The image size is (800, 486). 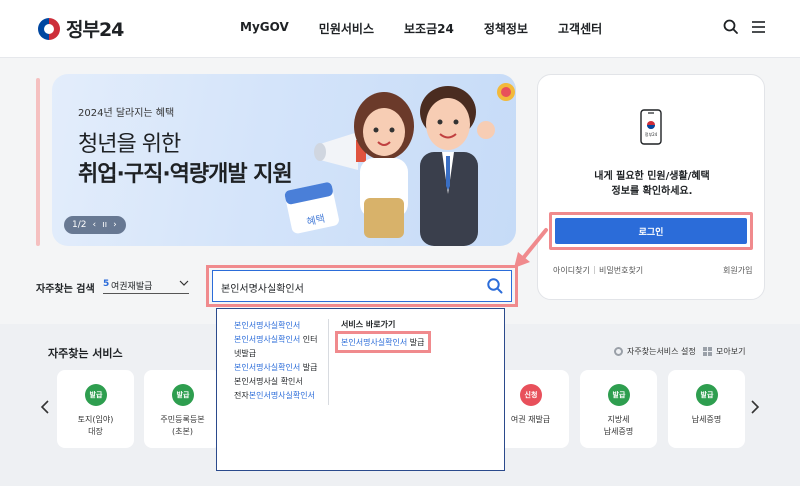 What do you see at coordinates (276, 326) in the screenshot?
I see `suggestion-item: 본인서명사실확인서` at bounding box center [276, 326].